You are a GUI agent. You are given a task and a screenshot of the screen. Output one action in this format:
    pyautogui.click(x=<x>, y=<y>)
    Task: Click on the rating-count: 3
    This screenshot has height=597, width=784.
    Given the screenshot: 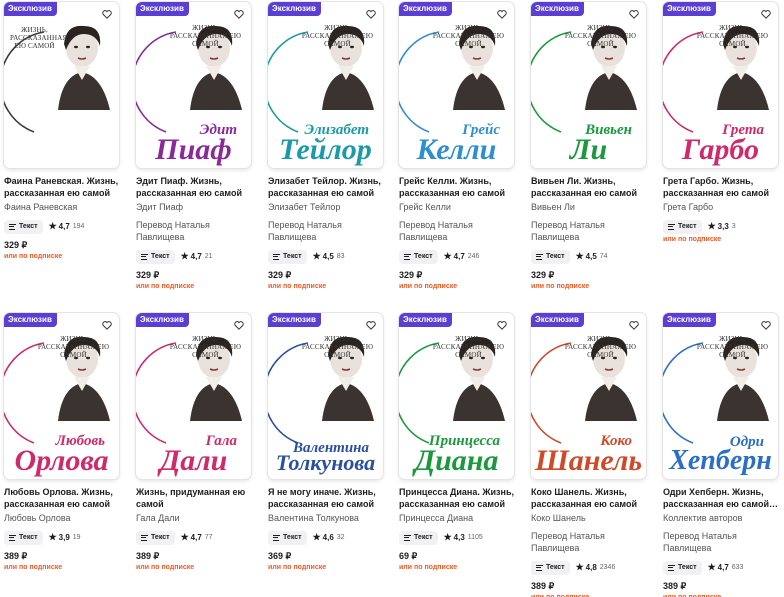 What is the action you would take?
    pyautogui.click(x=733, y=226)
    